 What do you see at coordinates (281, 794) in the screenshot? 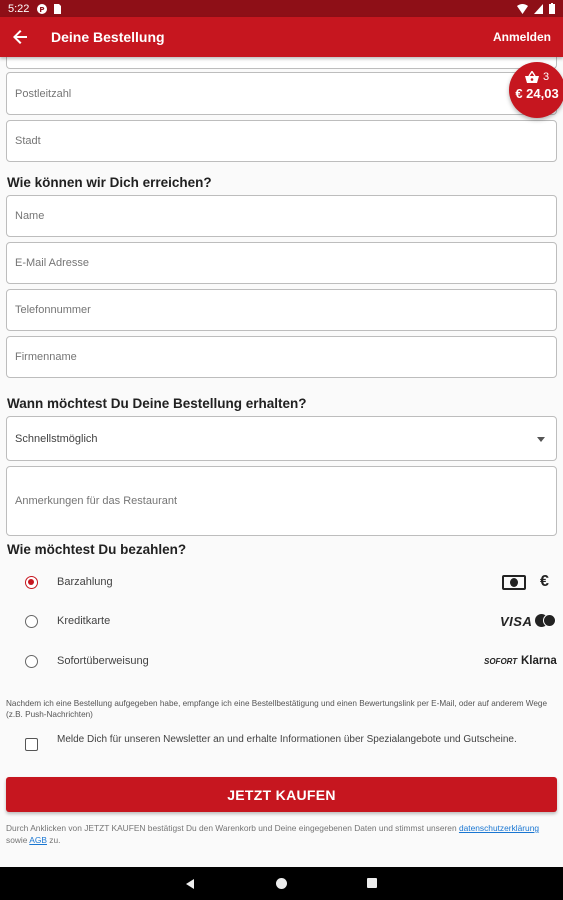
I see `buy-now-button: JETZT KAUFEN` at bounding box center [281, 794].